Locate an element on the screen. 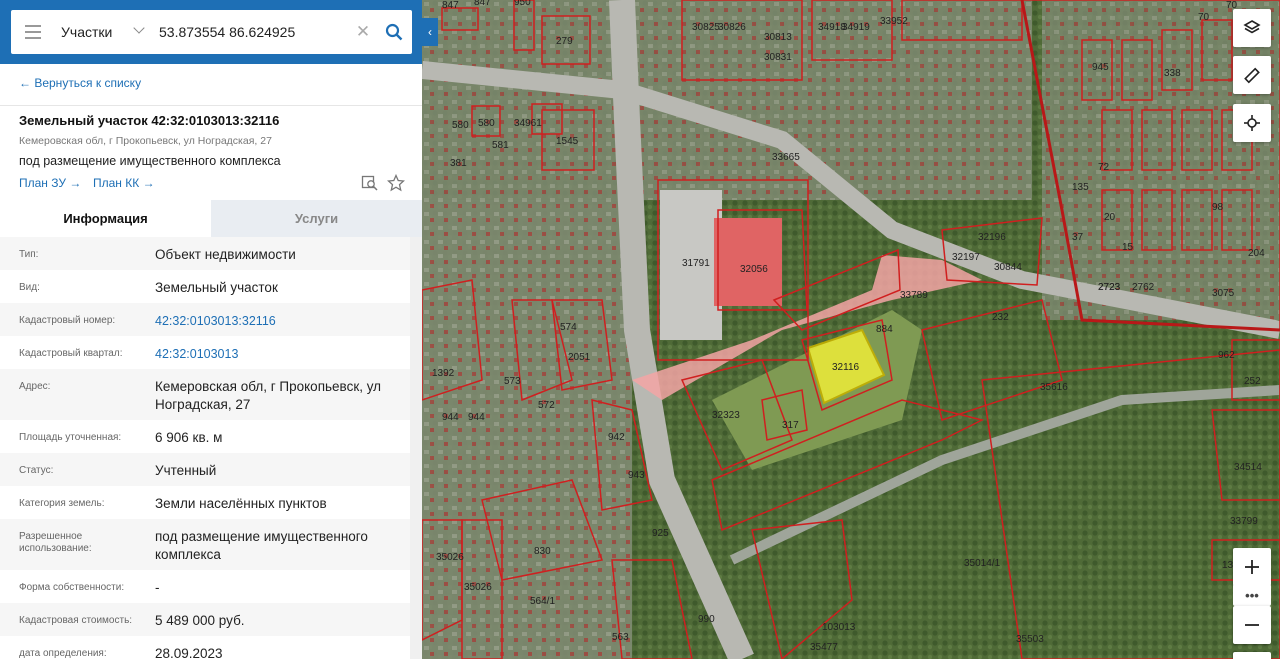 Image resolution: width=1280 pixels, height=659 pixels. cadastral-number-link: 42:32:0103013:32116 is located at coordinates (282, 319).